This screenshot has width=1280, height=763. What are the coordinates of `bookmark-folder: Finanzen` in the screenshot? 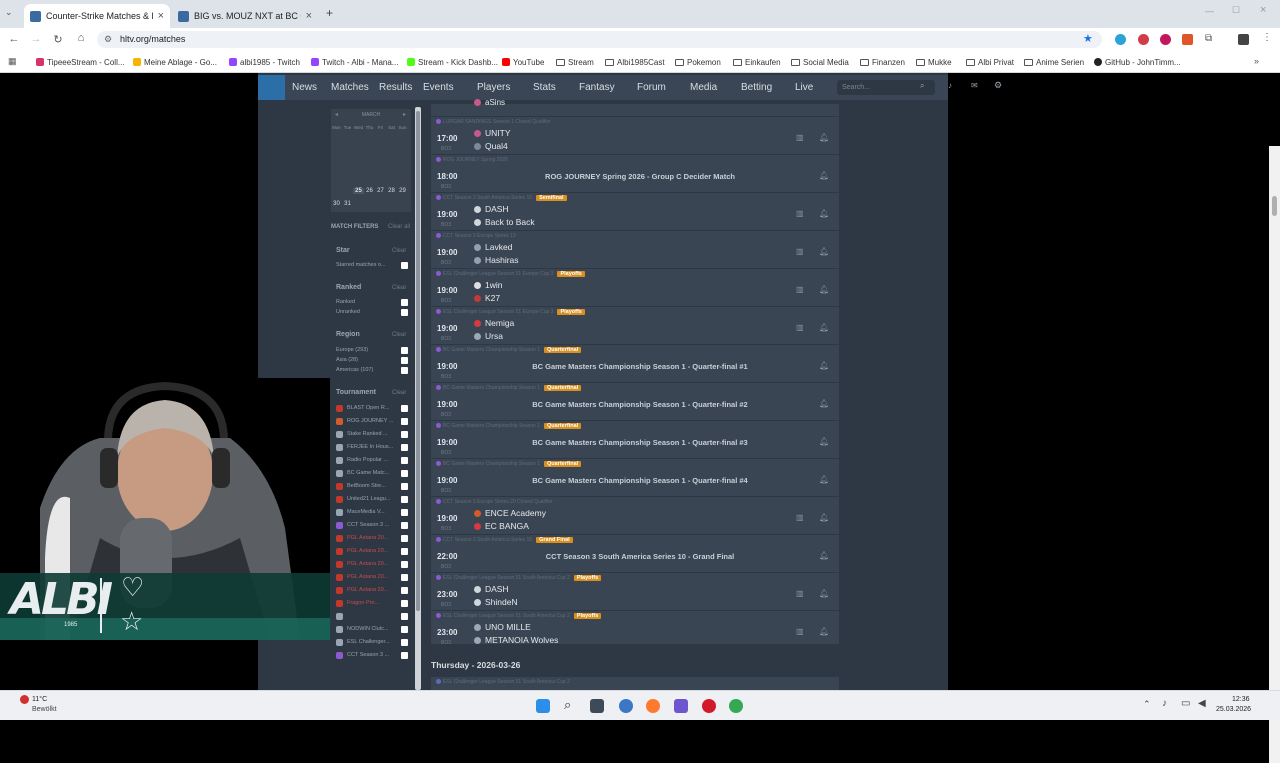 It's located at (882, 62).